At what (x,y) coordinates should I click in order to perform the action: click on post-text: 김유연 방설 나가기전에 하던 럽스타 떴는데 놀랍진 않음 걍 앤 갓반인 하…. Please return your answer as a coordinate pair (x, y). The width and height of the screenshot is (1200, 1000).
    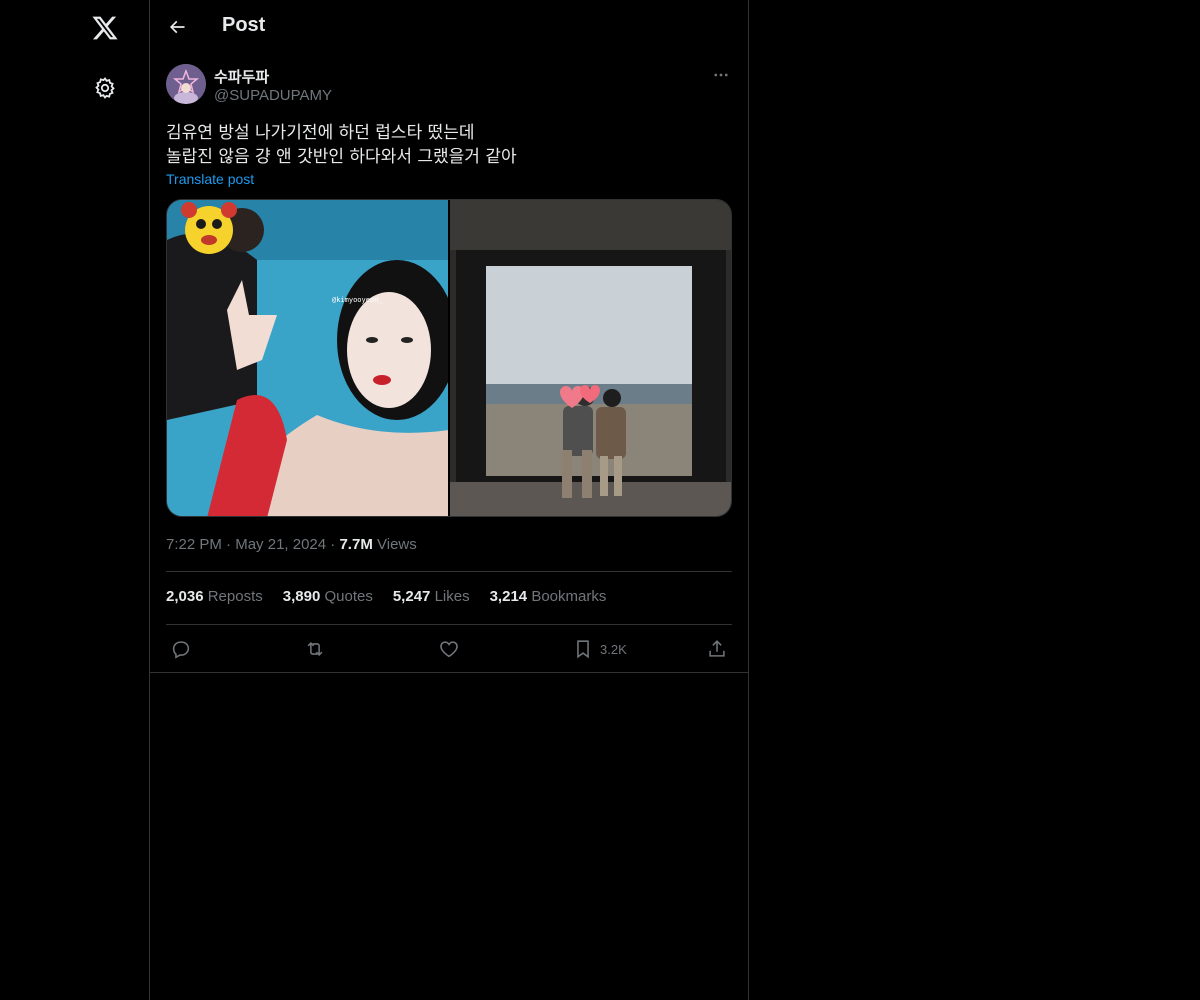
    Looking at the image, I should click on (449, 145).